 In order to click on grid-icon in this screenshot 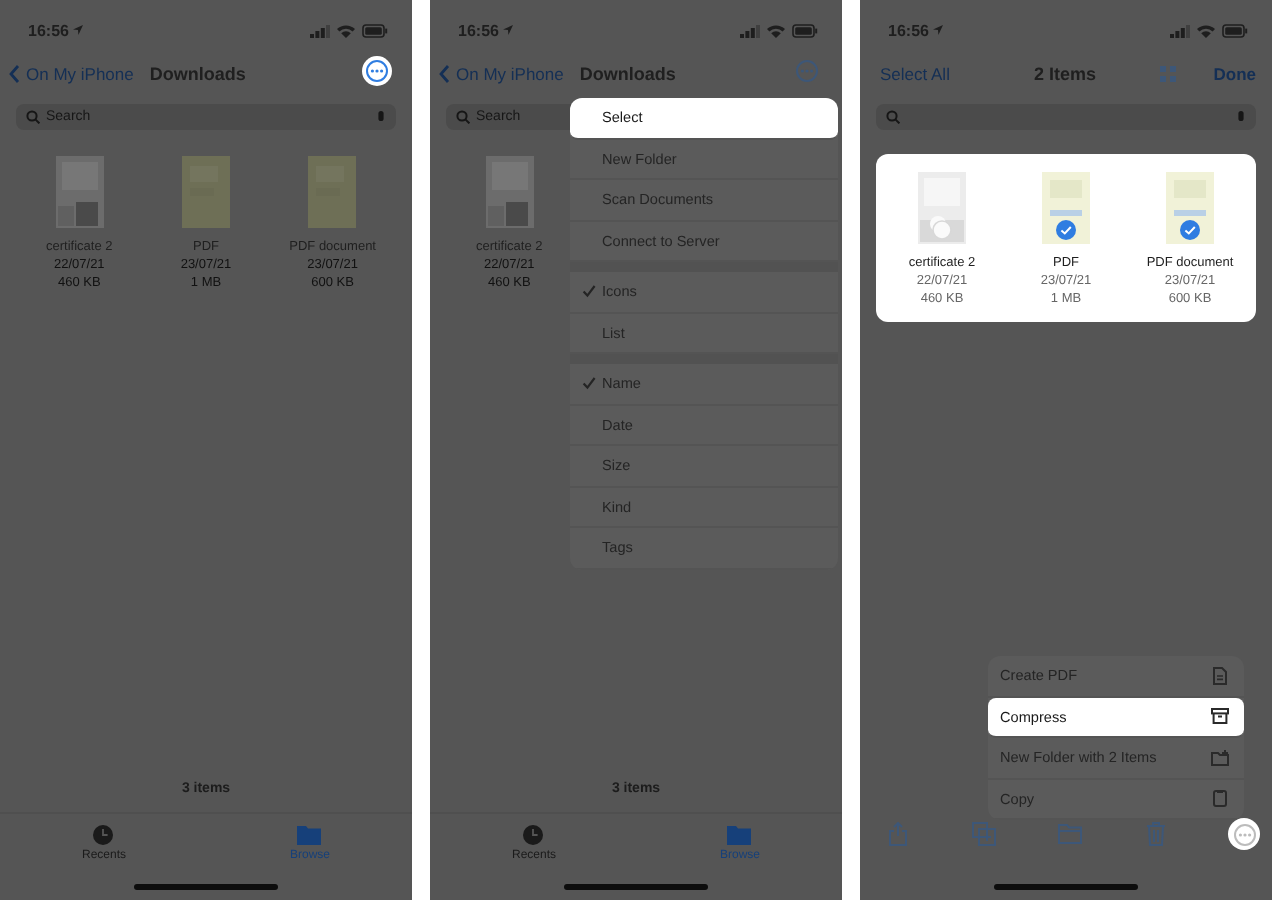, I will do `click(1167, 74)`.